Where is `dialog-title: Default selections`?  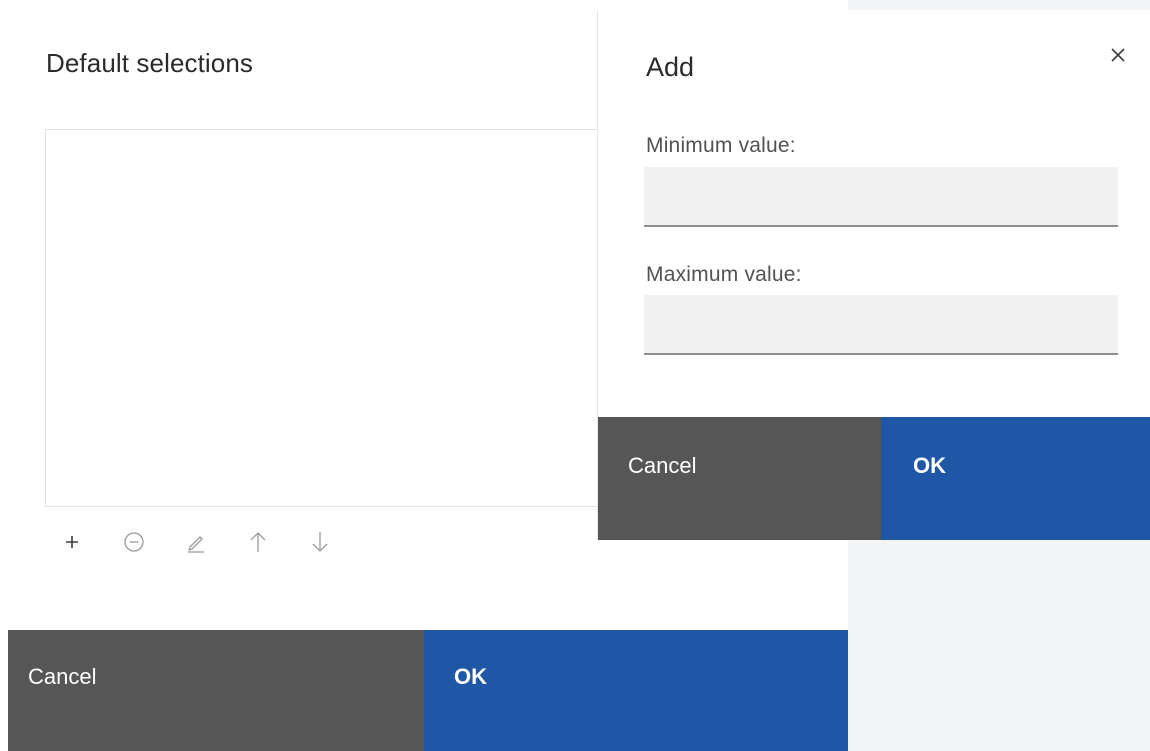 dialog-title: Default selections is located at coordinates (150, 63).